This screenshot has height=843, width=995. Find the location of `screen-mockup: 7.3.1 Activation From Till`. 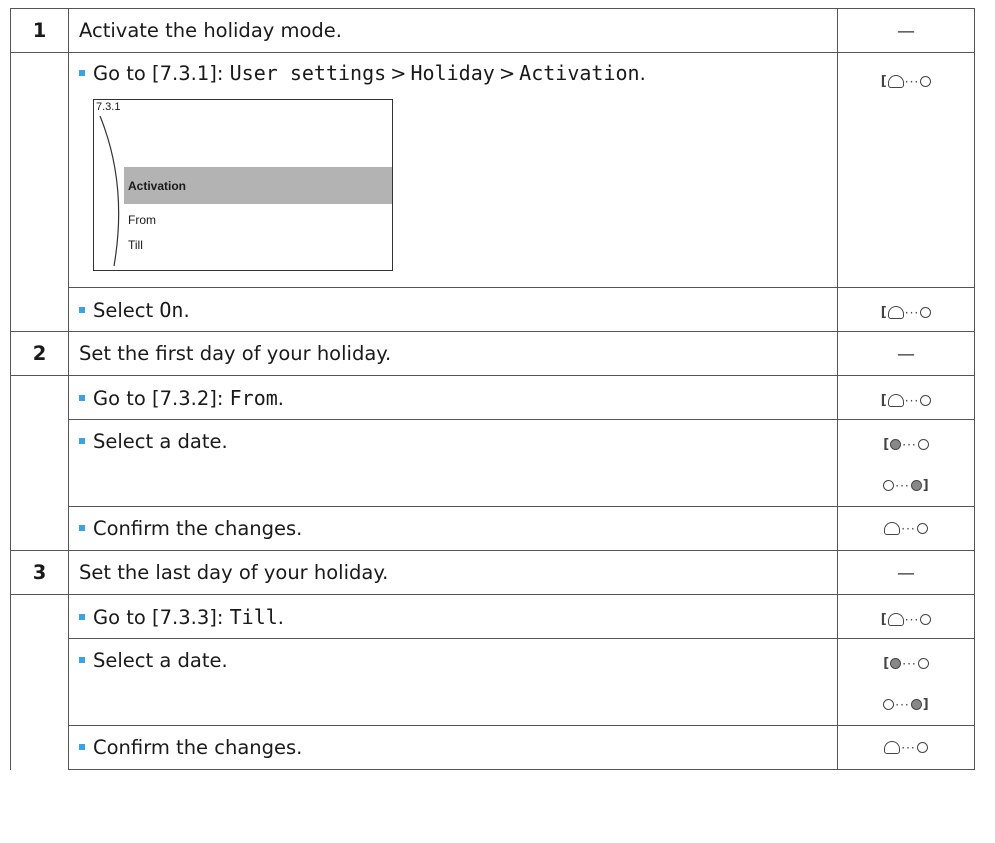

screen-mockup: 7.3.1 Activation From Till is located at coordinates (243, 185).